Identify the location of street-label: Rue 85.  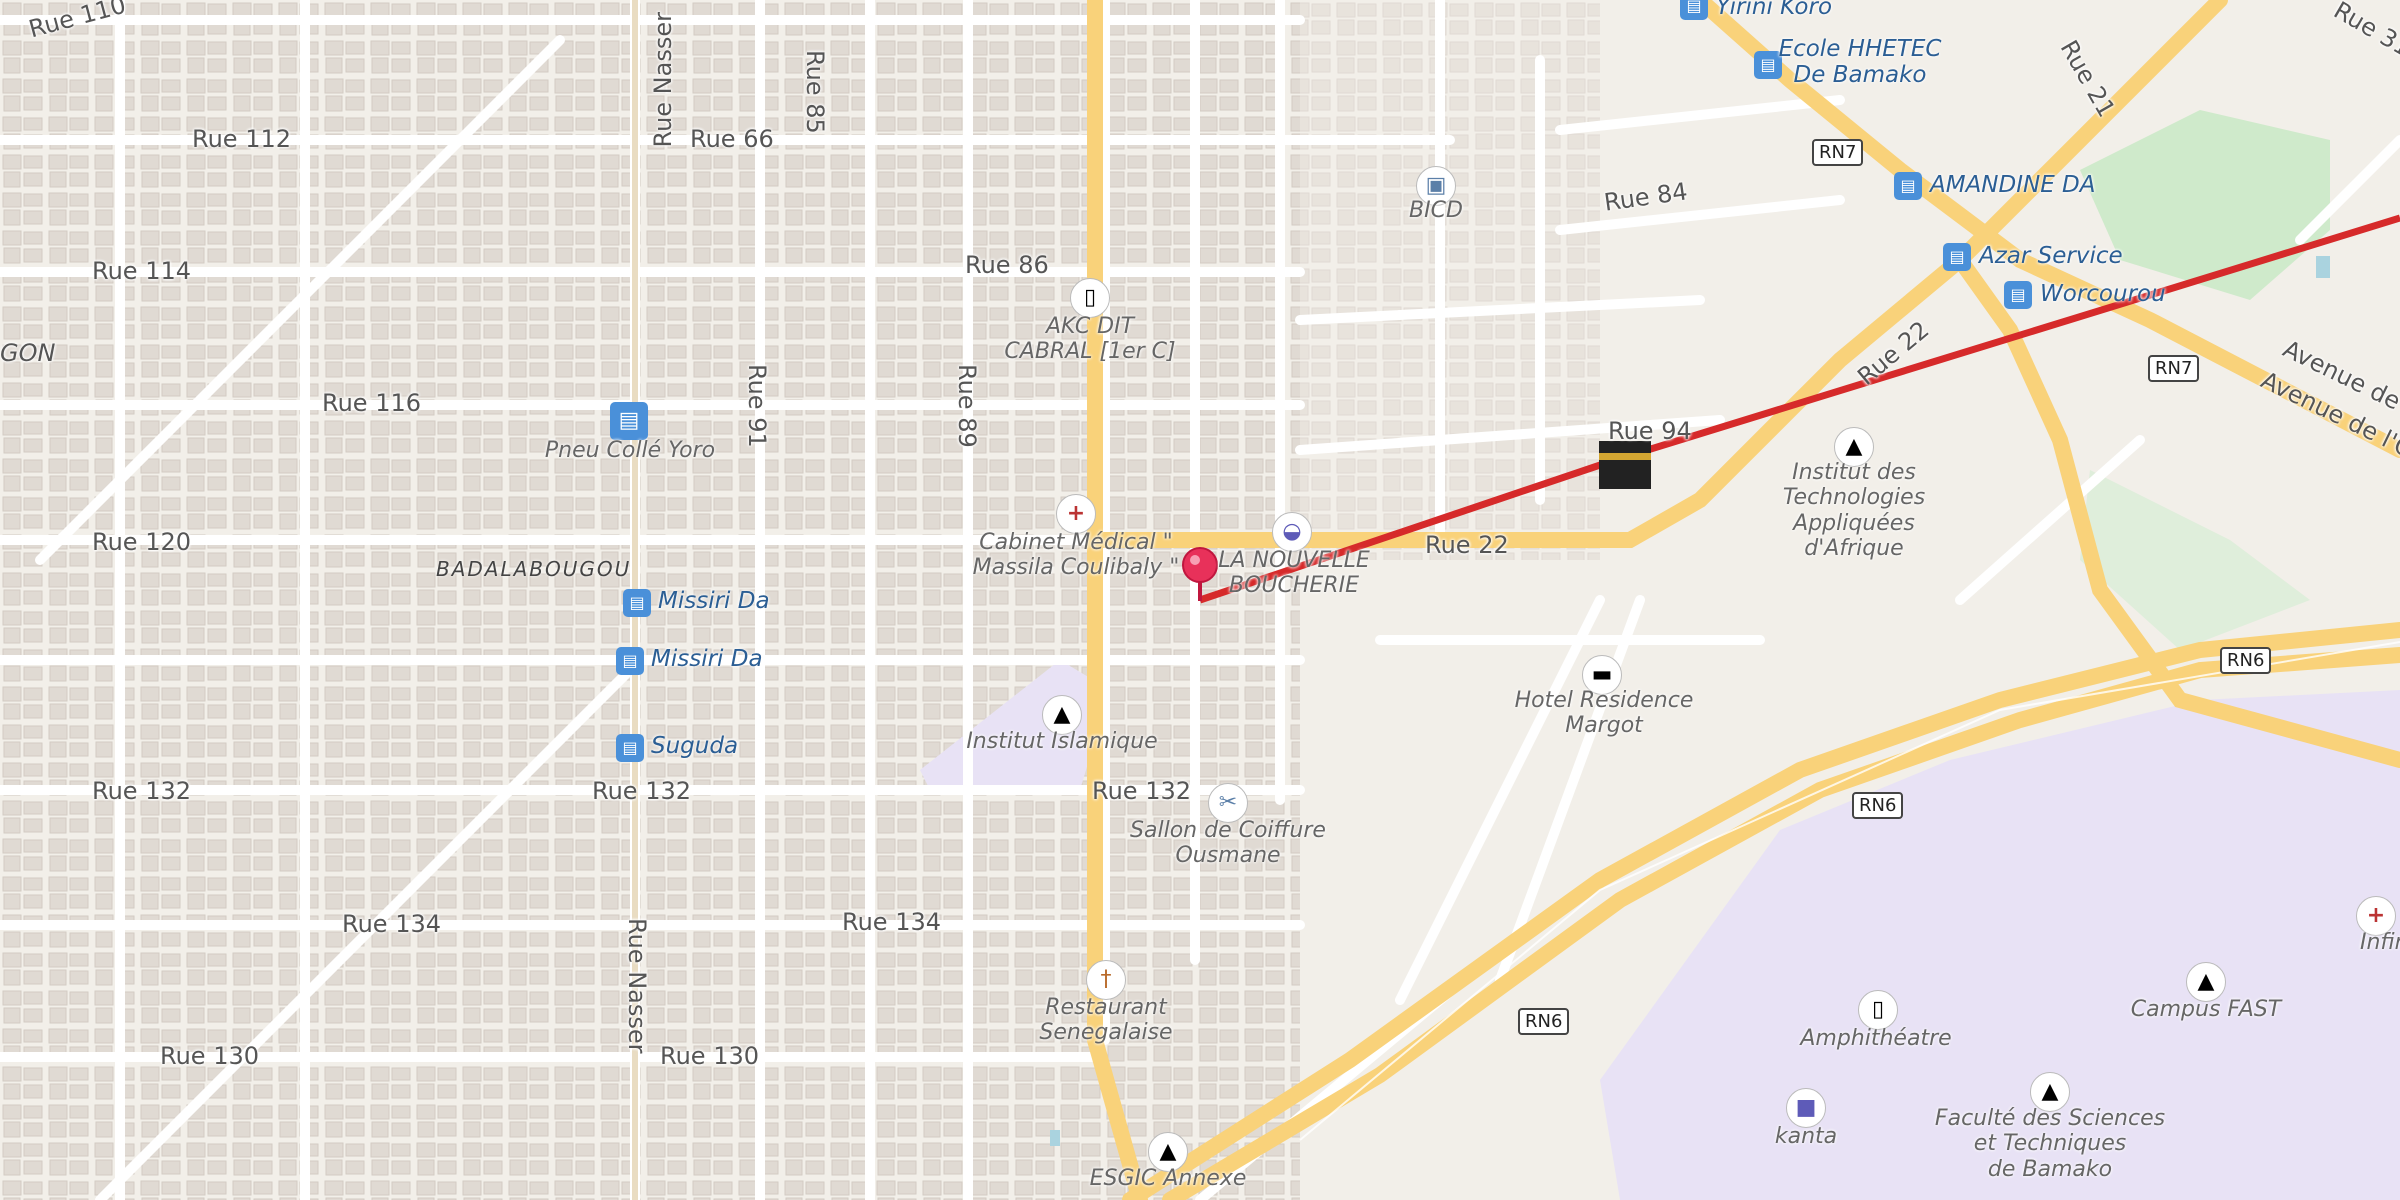
(815, 92).